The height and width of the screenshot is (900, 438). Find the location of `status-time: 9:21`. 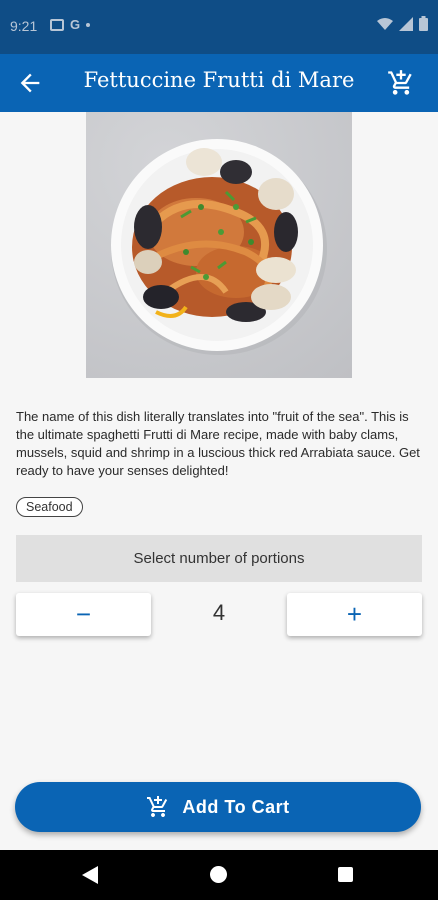

status-time: 9:21 is located at coordinates (24, 26).